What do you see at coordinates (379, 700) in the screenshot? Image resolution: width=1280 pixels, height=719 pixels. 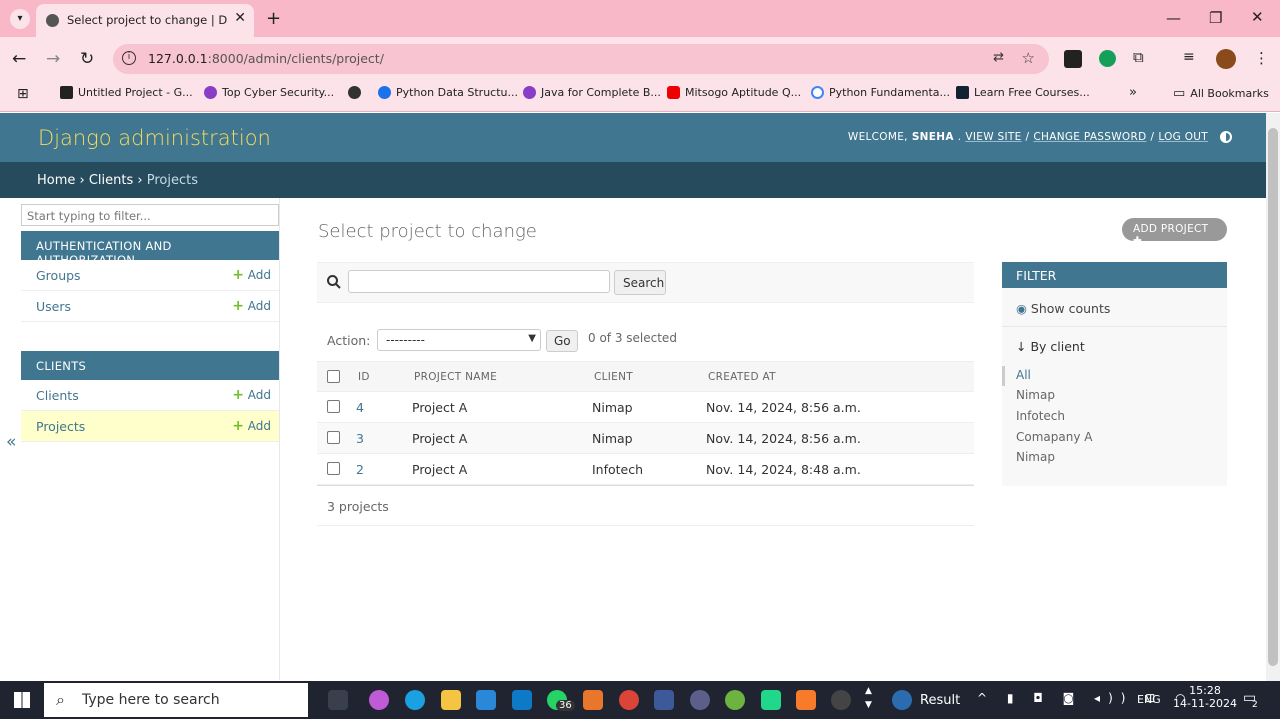 I see `copilot-icon` at bounding box center [379, 700].